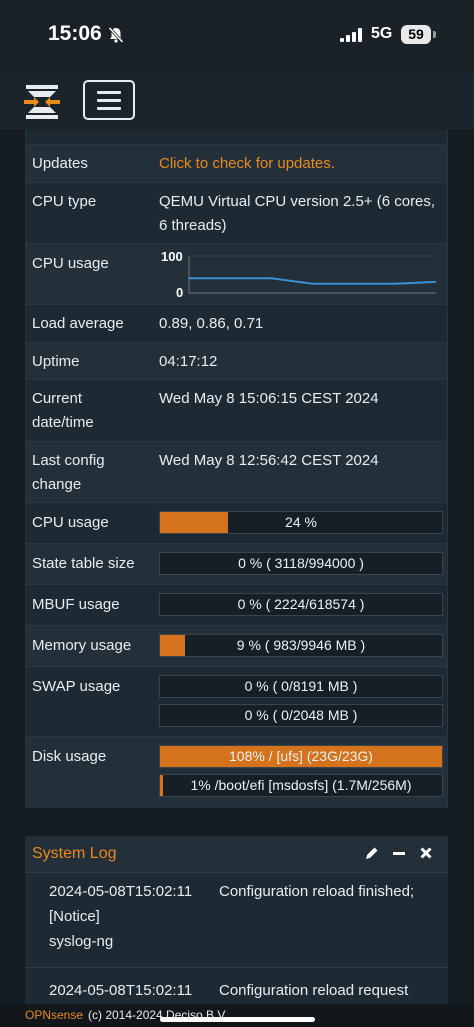 The image size is (474, 1027). I want to click on log-timestamp: 2024-05-08T15:02:11 [Notice] syslog-ng, so click(130, 916).